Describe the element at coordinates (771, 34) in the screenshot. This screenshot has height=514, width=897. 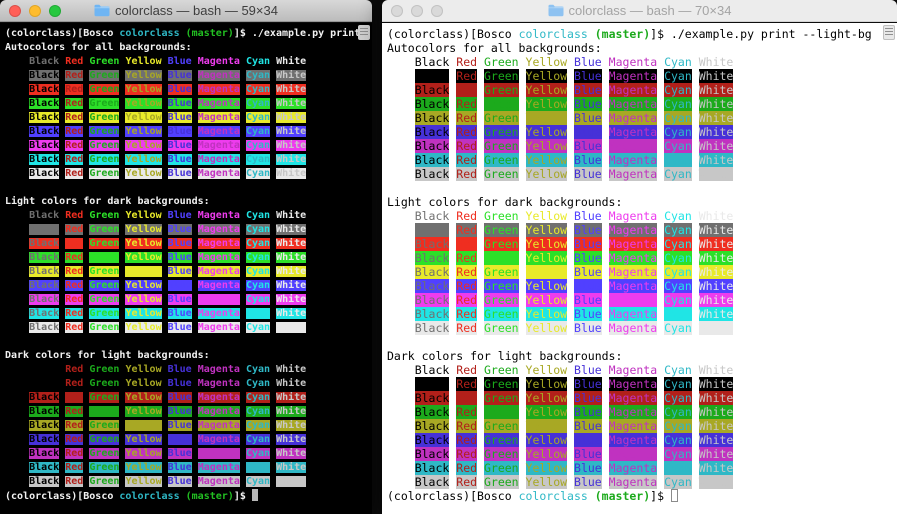
I see `command-text: ./example.py print --light-bg` at that location.